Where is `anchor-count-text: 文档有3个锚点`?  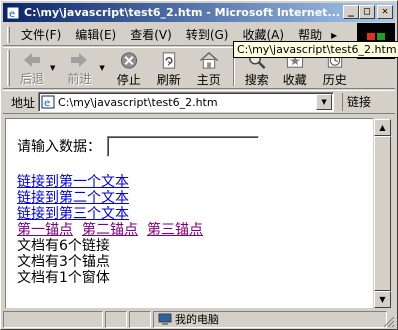
anchor-count-text: 文档有3个锚点 is located at coordinates (63, 262).